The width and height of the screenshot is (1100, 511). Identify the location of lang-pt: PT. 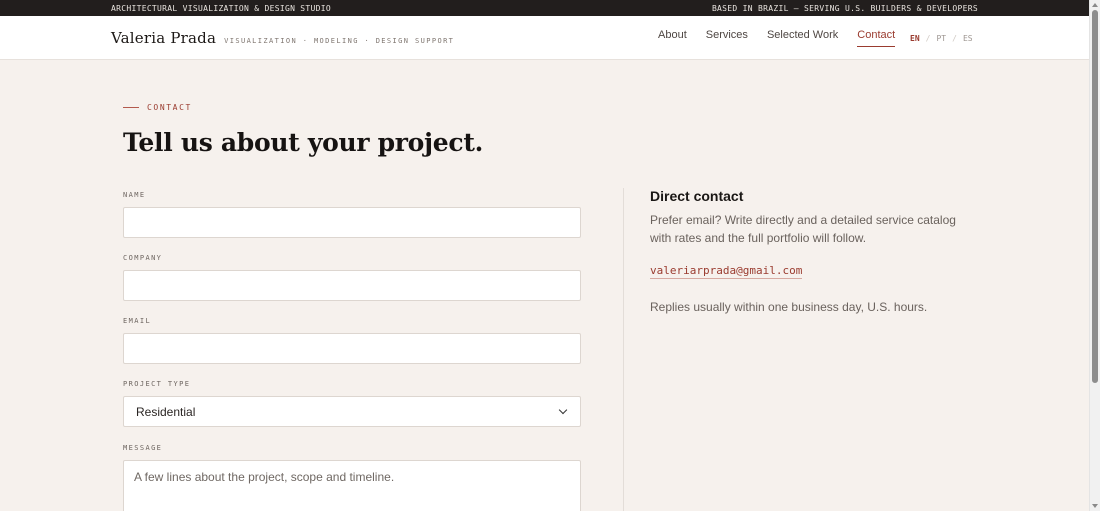
(941, 38).